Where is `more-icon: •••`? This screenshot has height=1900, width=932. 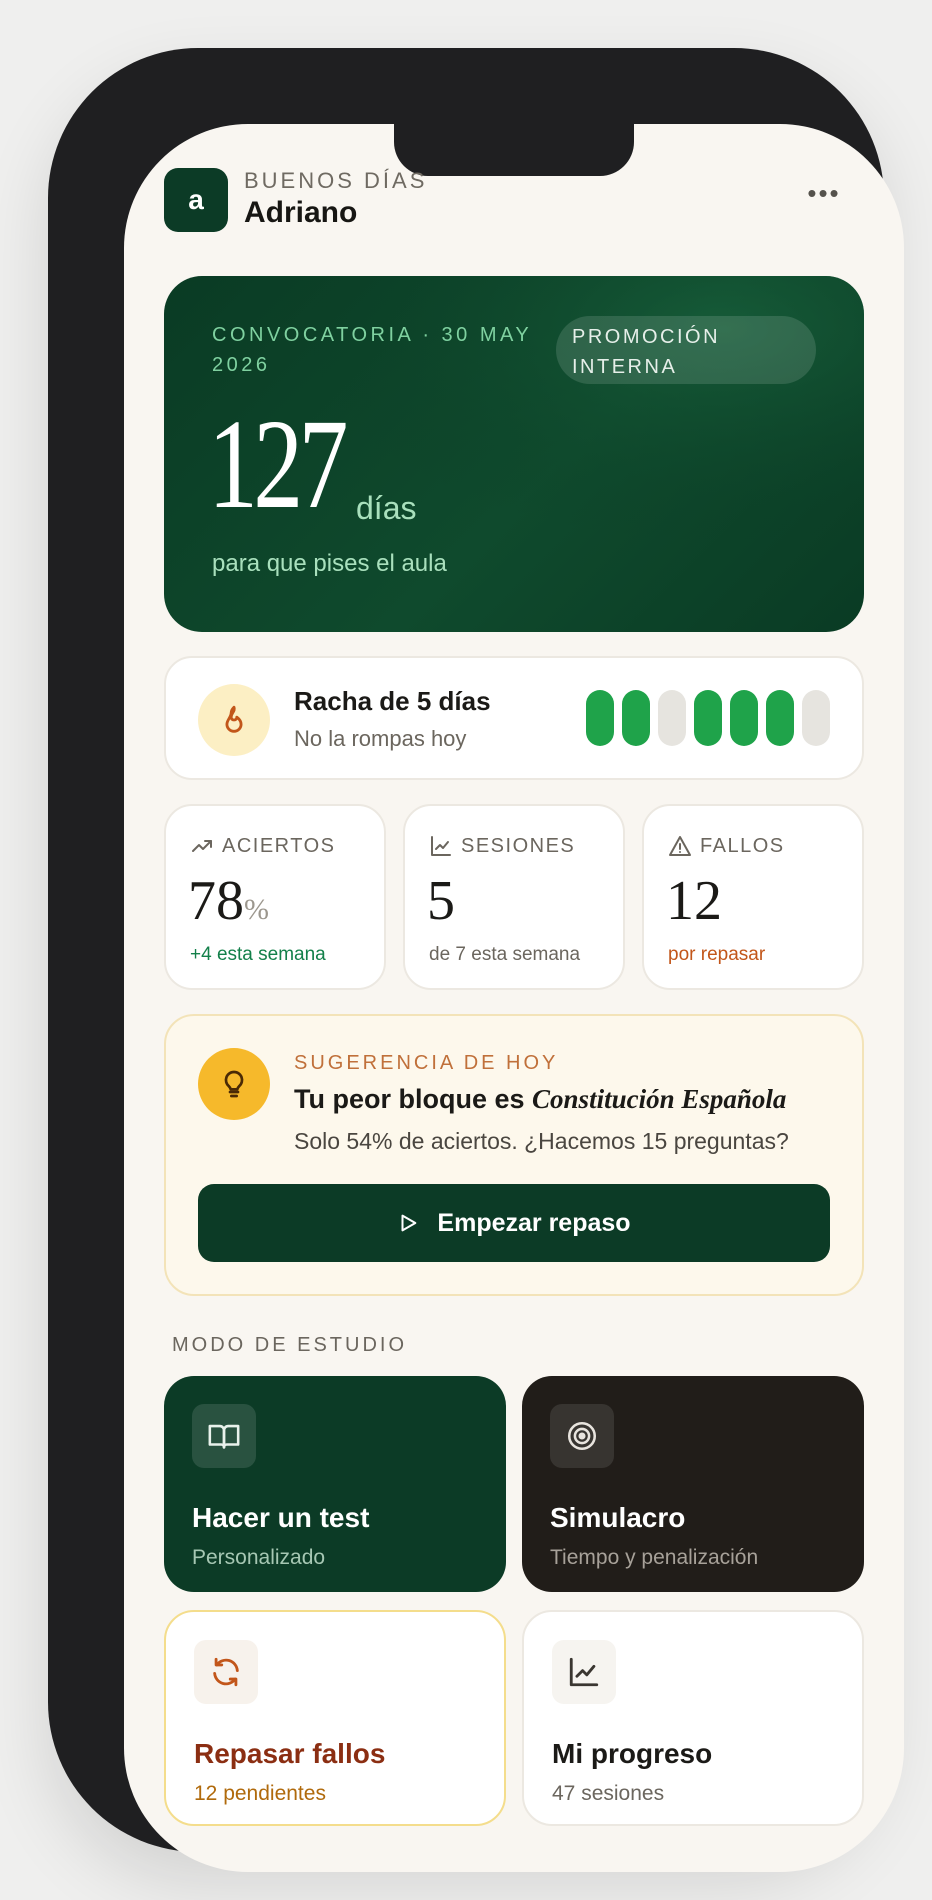
more-icon: ••• is located at coordinates (824, 193).